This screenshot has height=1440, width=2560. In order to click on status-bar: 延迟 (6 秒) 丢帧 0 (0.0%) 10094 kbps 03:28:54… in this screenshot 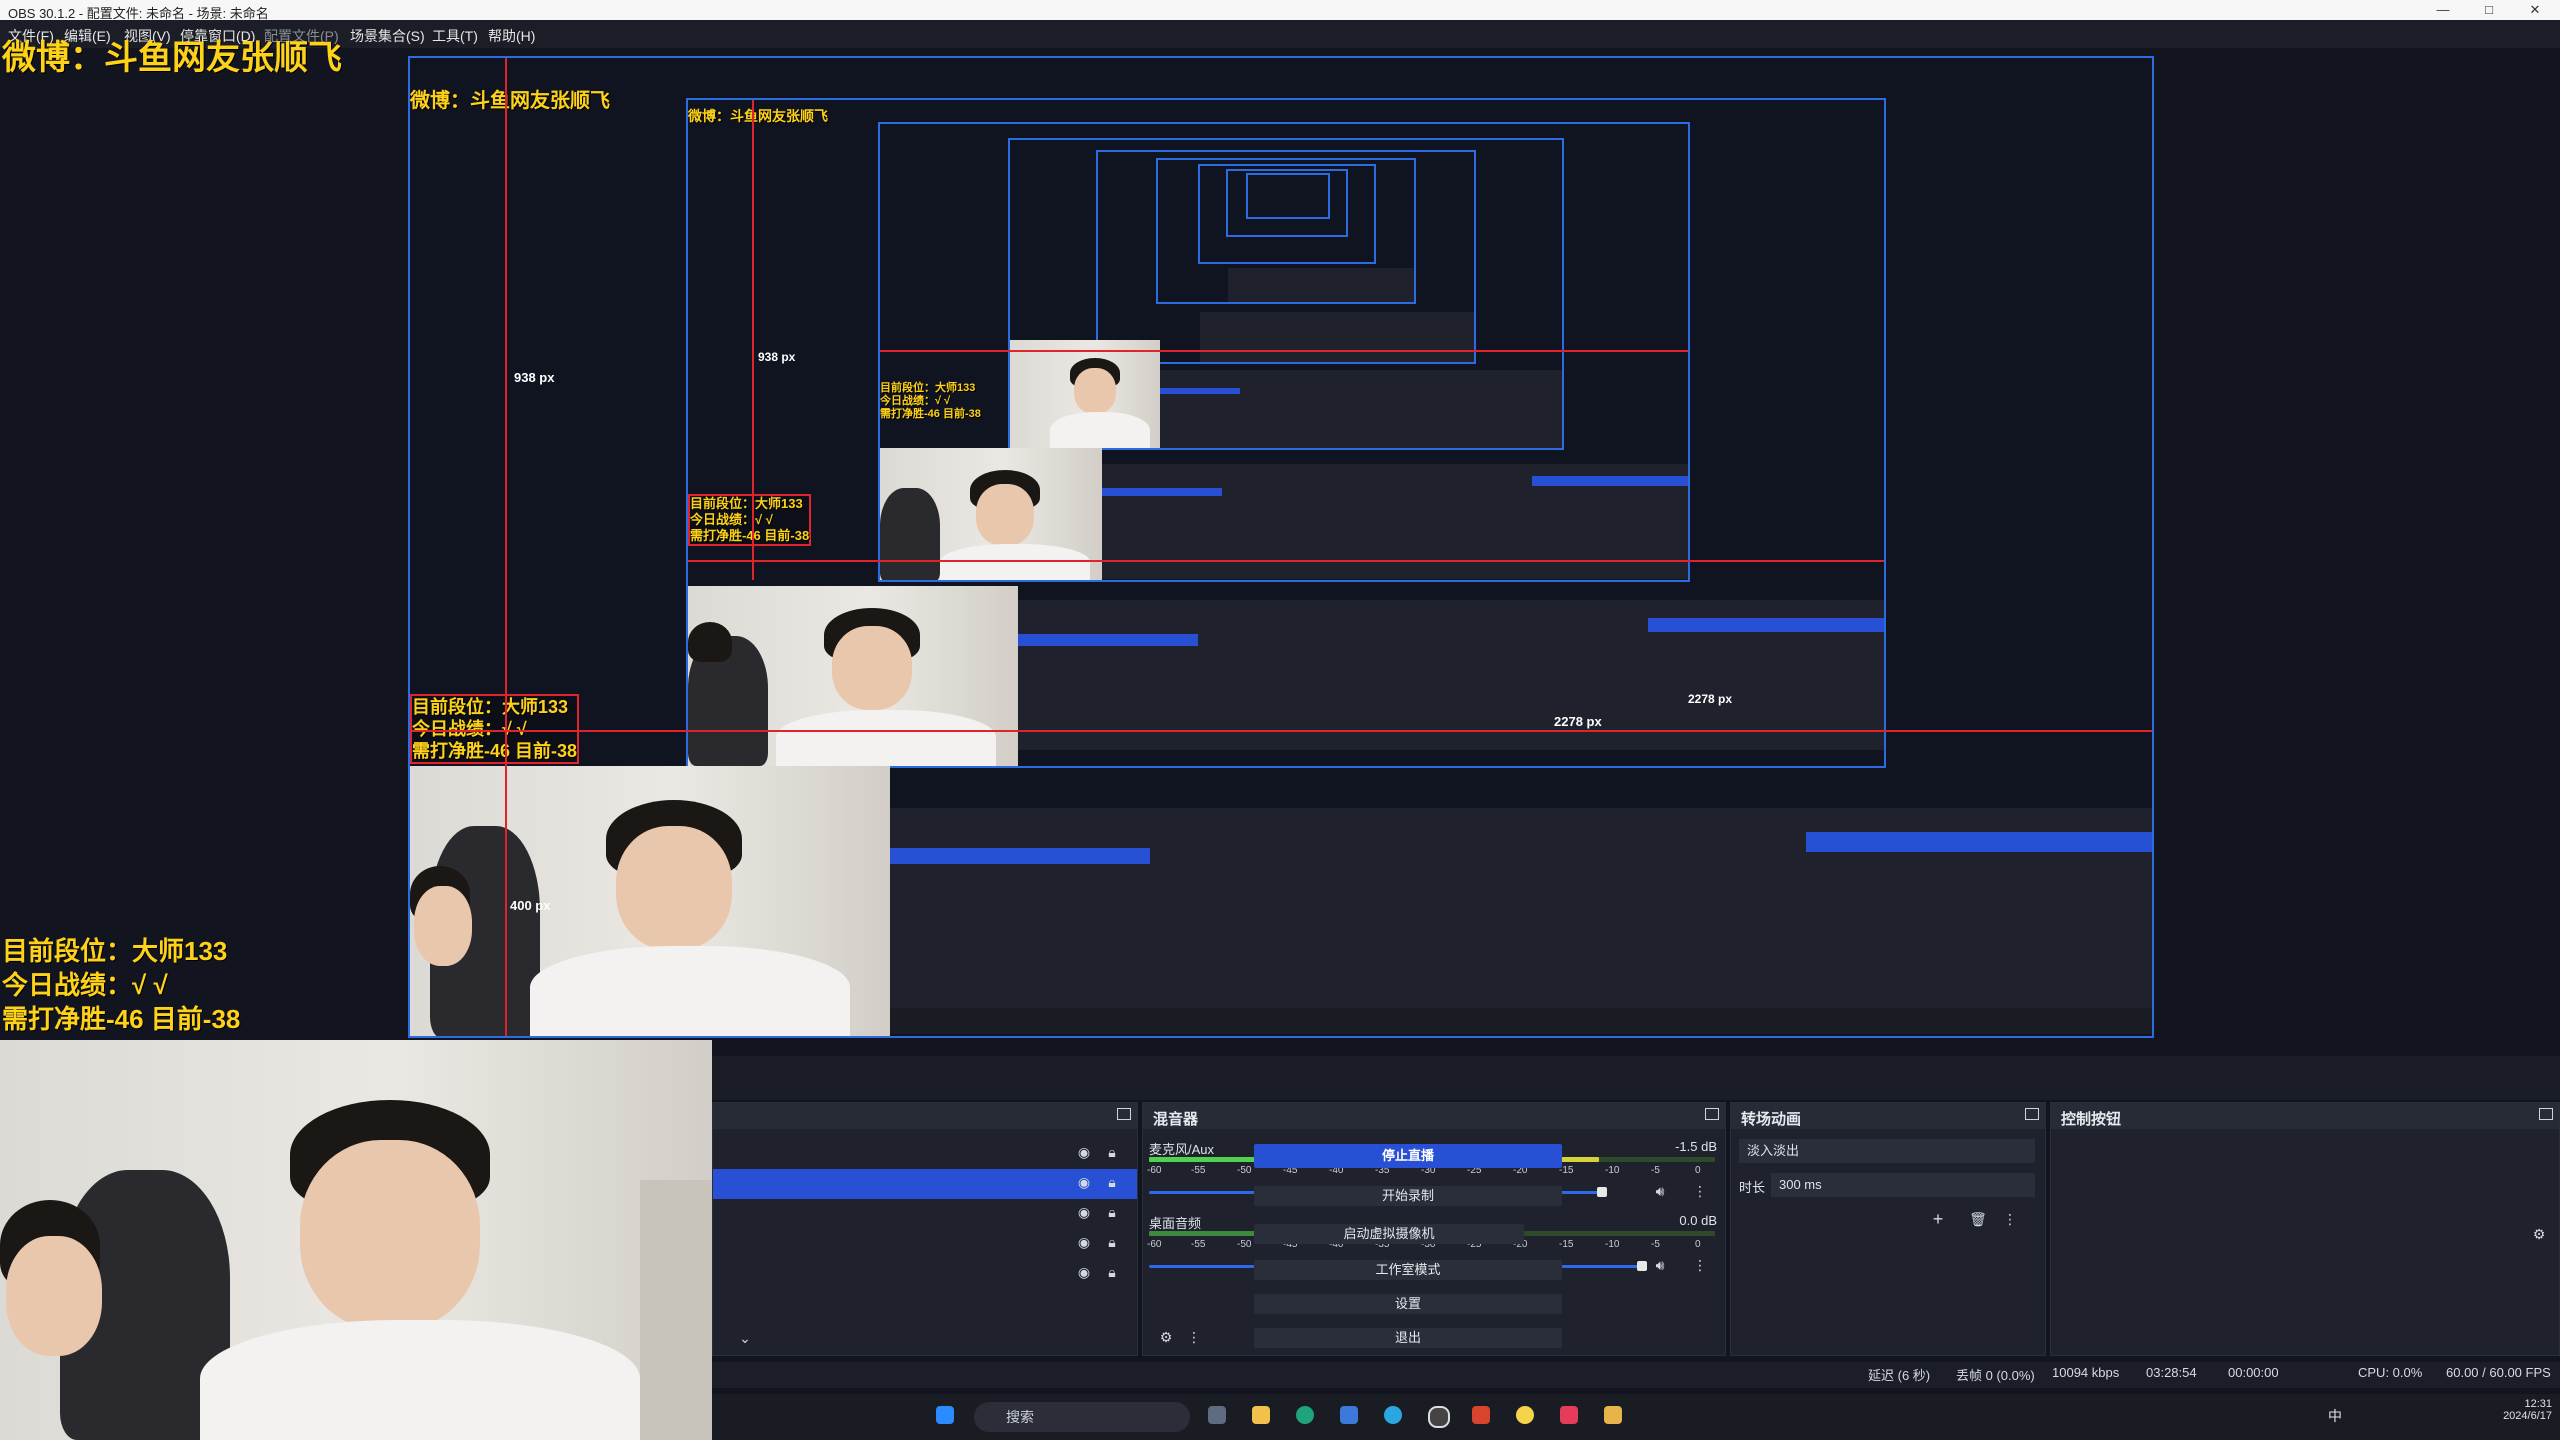, I will do `click(1636, 1375)`.